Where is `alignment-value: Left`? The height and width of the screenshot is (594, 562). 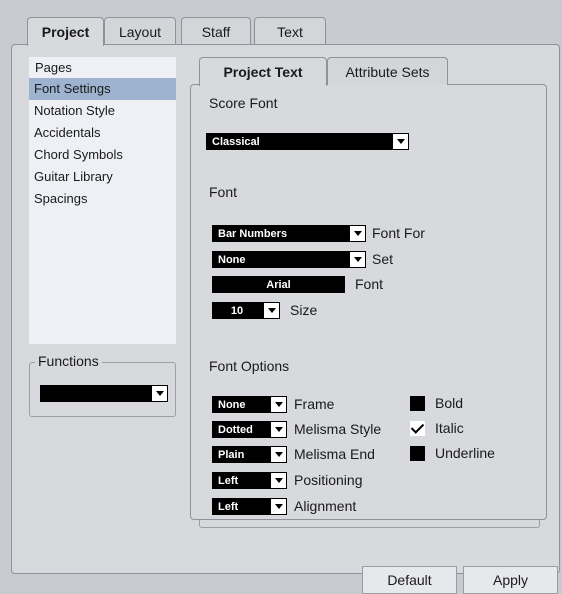
alignment-value: Left is located at coordinates (228, 506).